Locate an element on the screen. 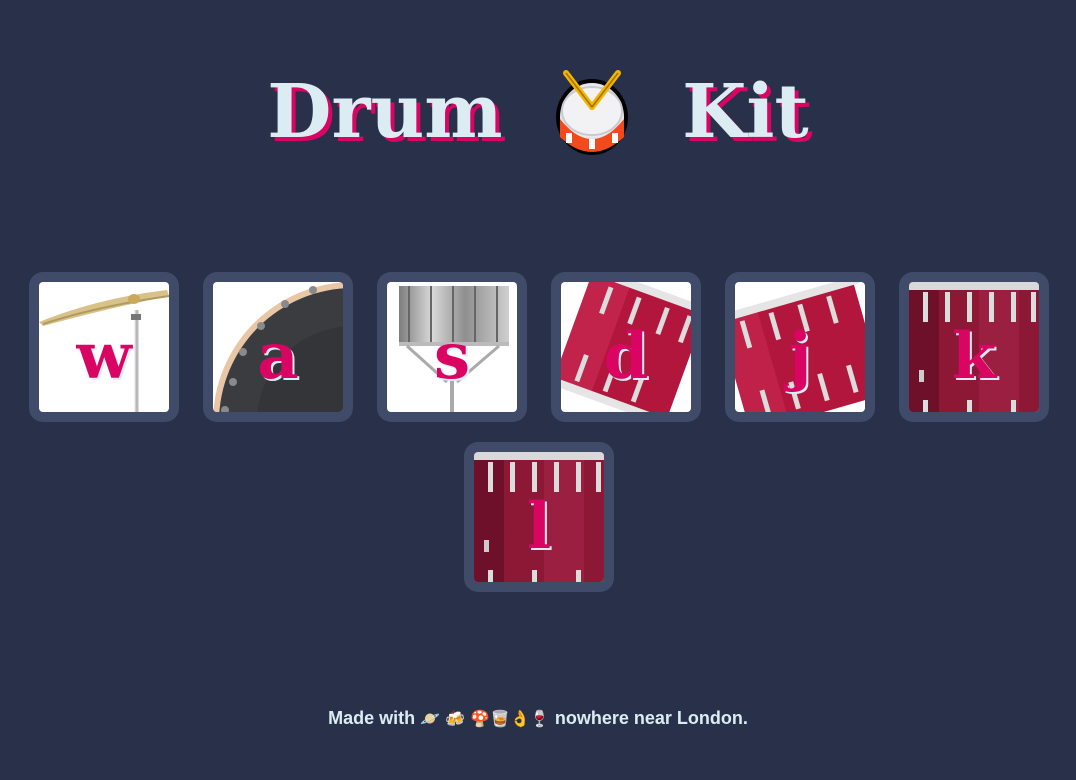 Image resolution: width=1076 pixels, height=780 pixels. footer: Made with 🪐 🍻 🍄🥃👌🍷 nowhere near London. is located at coordinates (538, 718).